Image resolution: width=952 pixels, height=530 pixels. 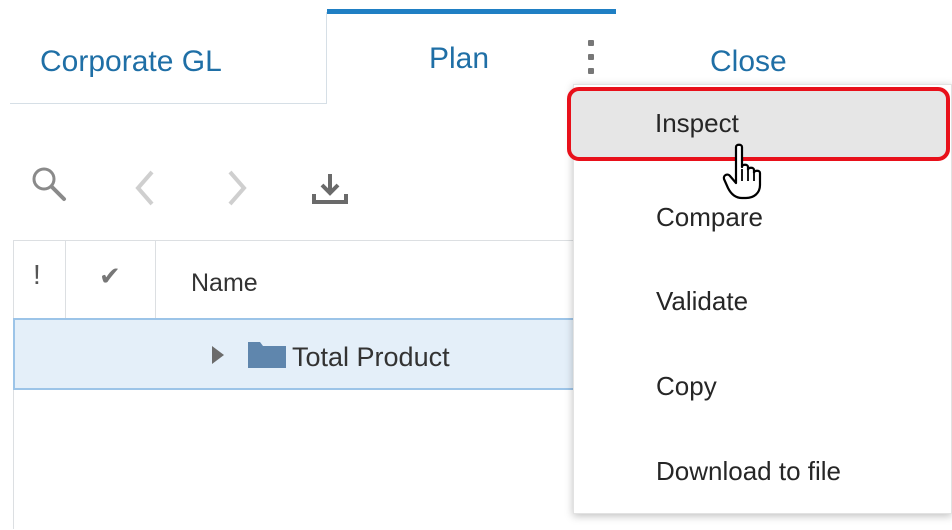 What do you see at coordinates (763, 387) in the screenshot?
I see `menu-item-copy: Copy` at bounding box center [763, 387].